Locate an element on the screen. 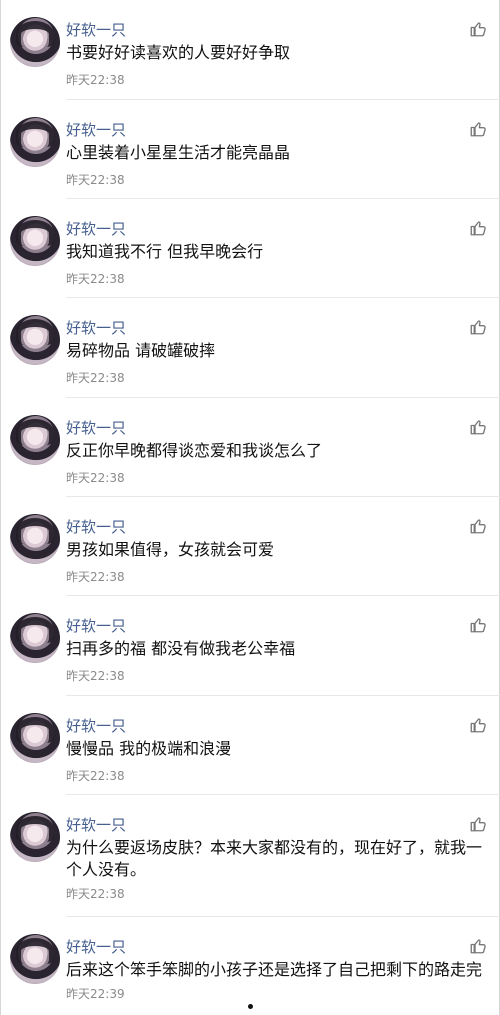 The image size is (500, 1015). comment-text: 易碎物品 请破罐破摔 is located at coordinates (141, 350).